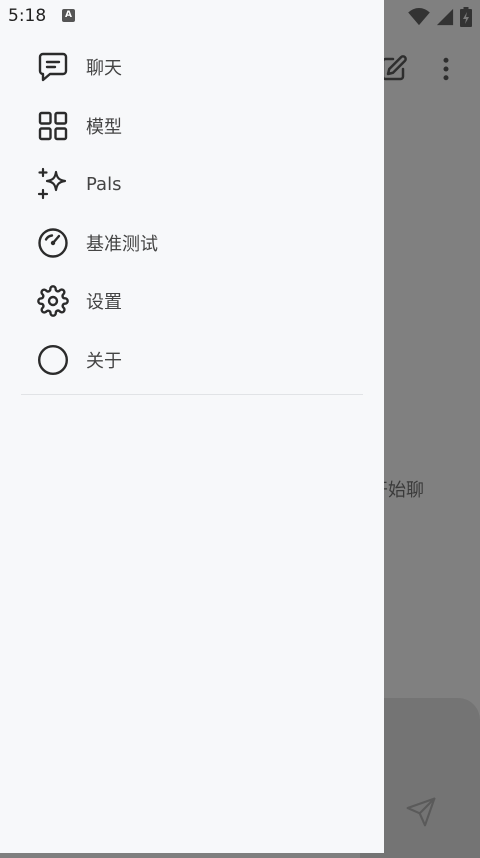  I want to click on drawer-item-chat: 聊天, so click(192, 67).